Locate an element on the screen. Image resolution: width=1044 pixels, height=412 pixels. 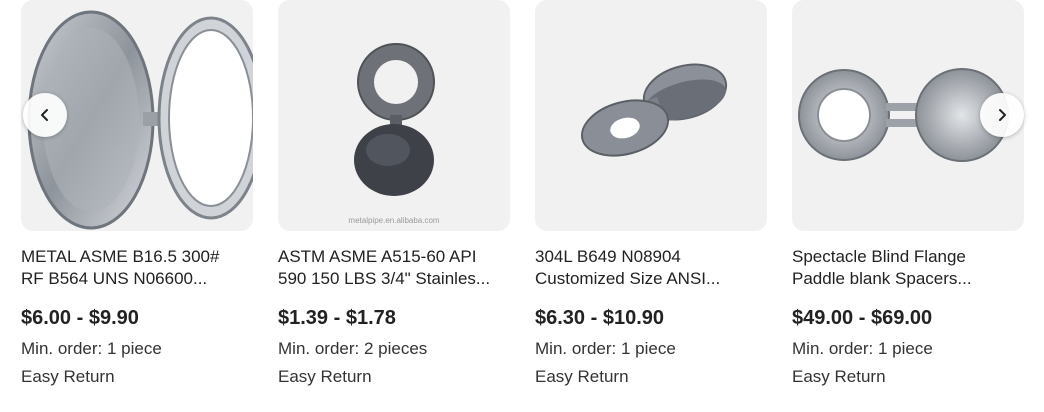
watermark-text: metalpipe.en.alibaba.com is located at coordinates (394, 220).